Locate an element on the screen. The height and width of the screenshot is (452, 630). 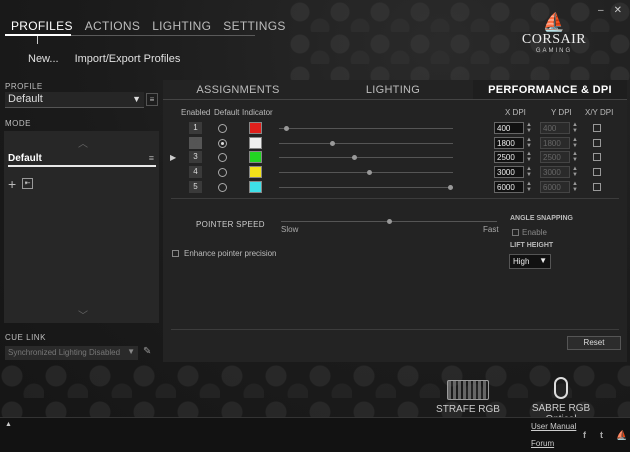
tab-profiles: PROFILES is located at coordinates (42, 26).